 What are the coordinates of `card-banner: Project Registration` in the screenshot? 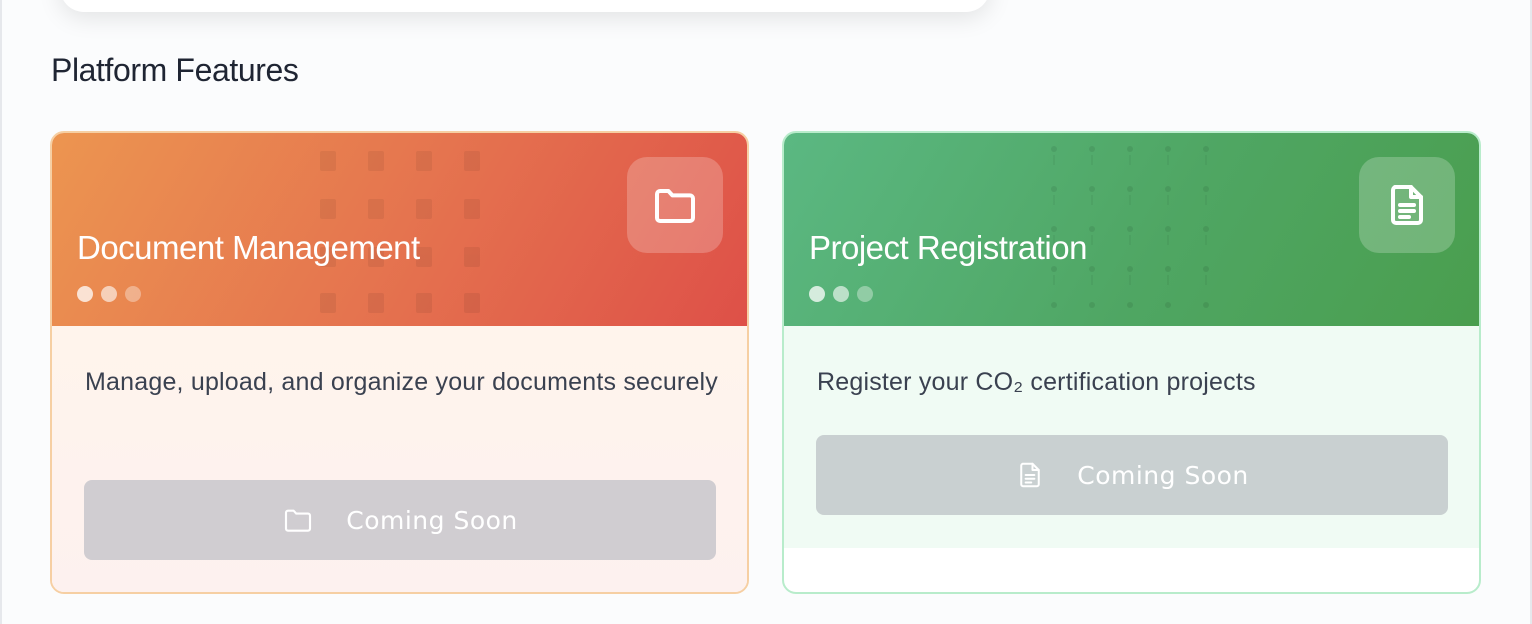 It's located at (1131, 229).